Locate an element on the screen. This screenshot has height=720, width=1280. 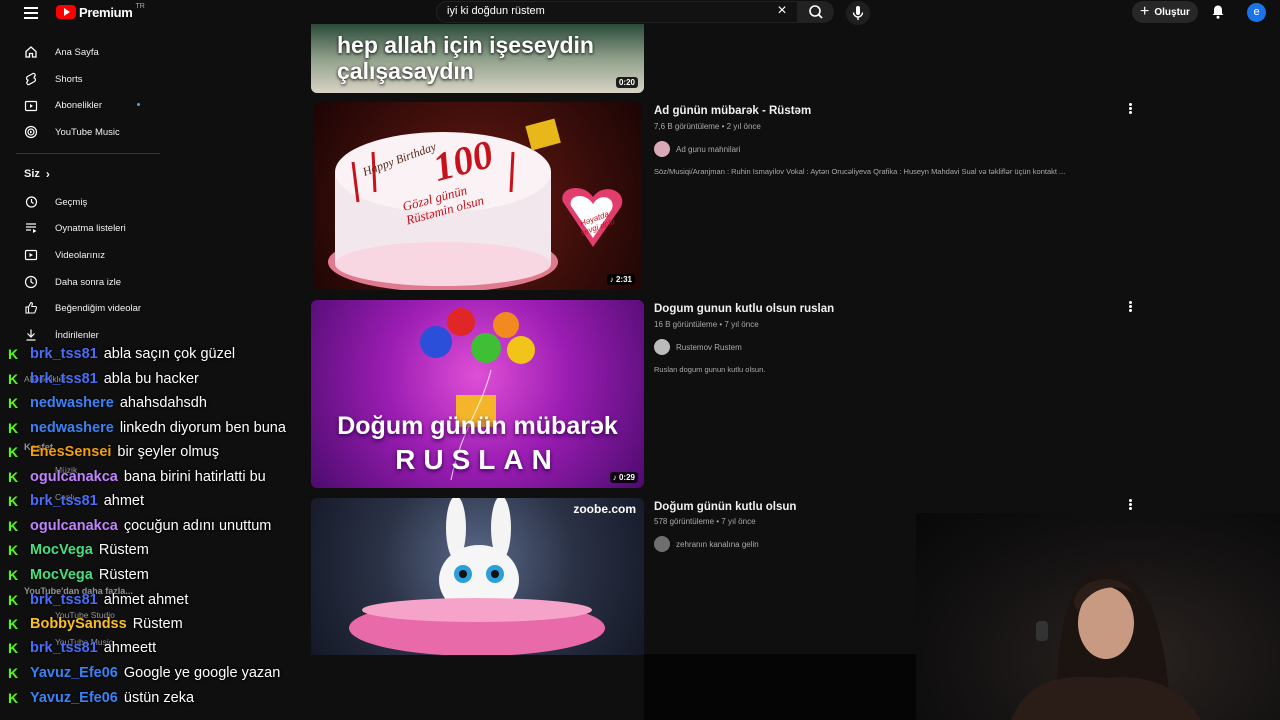
sidebar-item-label: Beğendiğim videolar is located at coordinates (98, 308).